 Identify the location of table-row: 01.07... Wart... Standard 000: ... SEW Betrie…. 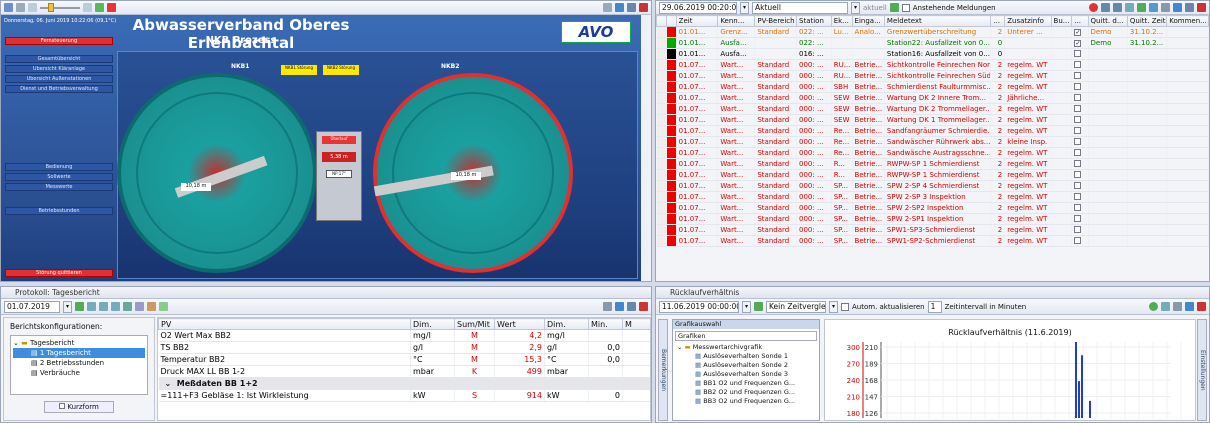
(932, 109).